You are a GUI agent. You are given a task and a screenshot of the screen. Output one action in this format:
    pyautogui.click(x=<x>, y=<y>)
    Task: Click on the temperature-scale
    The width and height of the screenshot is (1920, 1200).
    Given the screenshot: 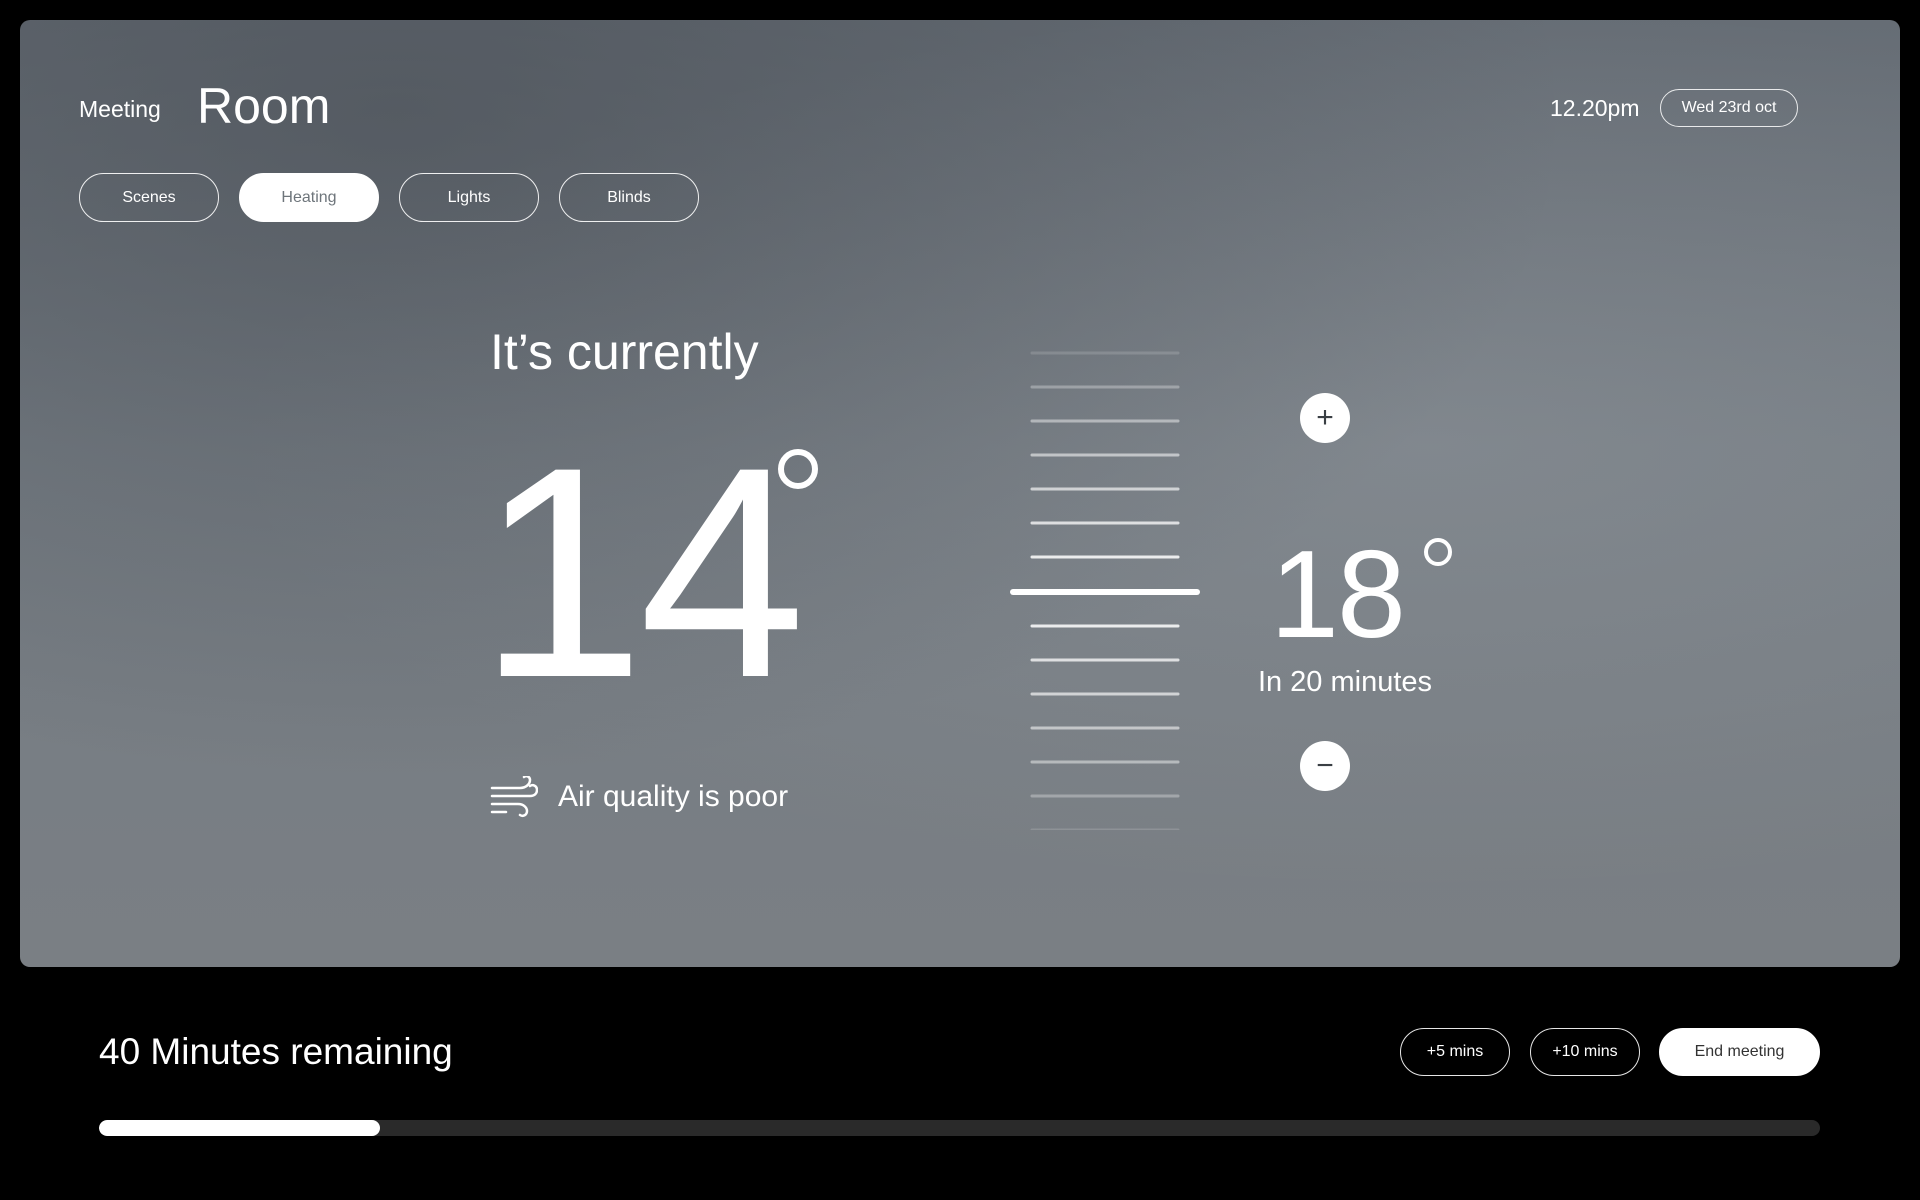 What is the action you would take?
    pyautogui.click(x=1105, y=580)
    